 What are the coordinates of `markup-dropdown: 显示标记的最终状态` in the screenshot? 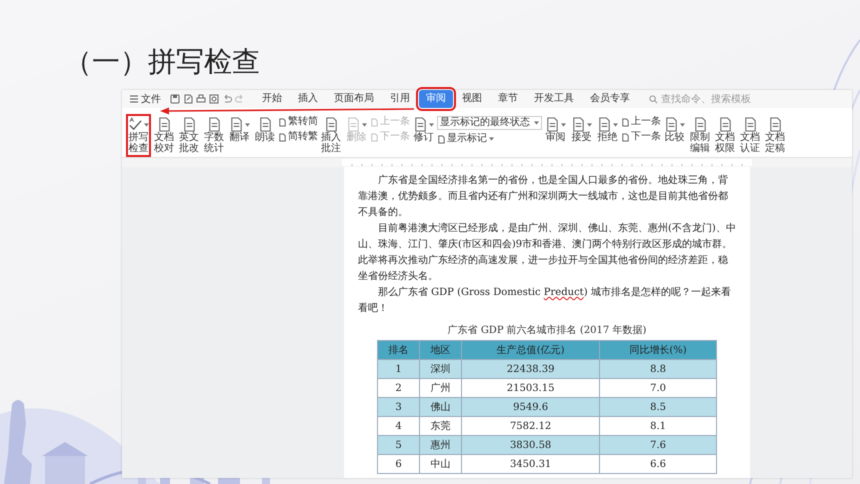 It's located at (489, 123).